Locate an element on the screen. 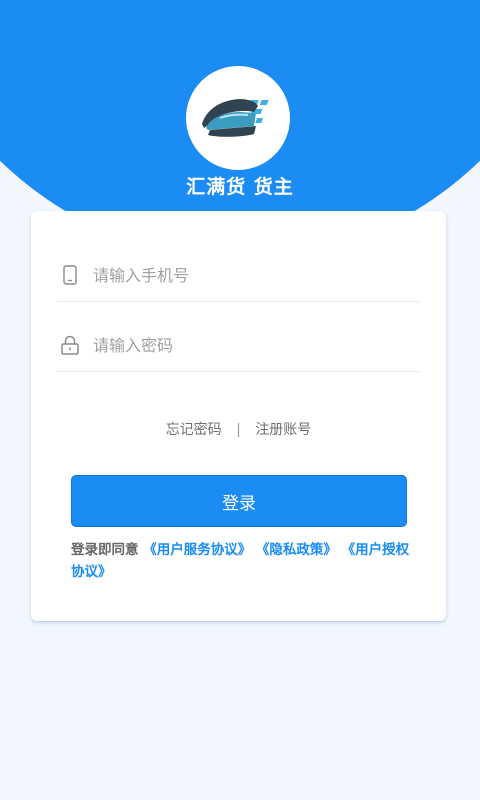 The image size is (480, 800). lock-icon is located at coordinates (70, 345).